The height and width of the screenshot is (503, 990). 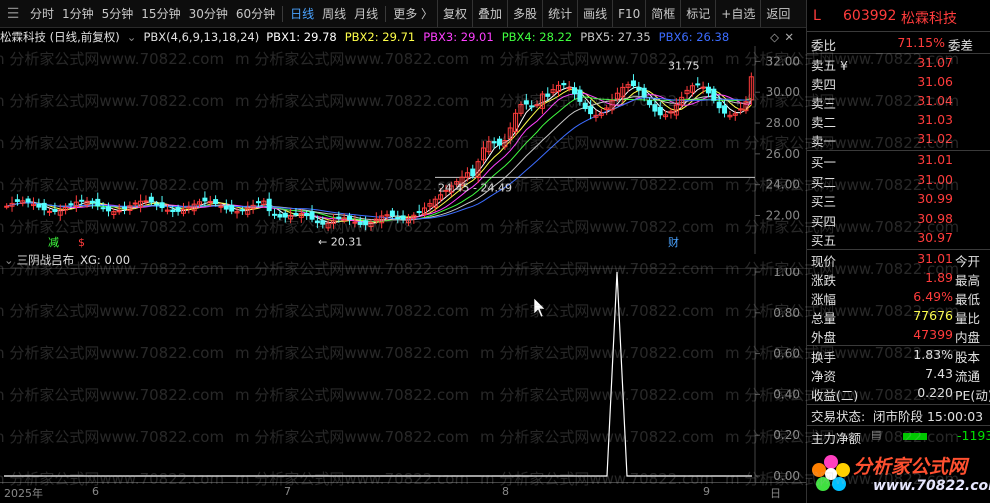 I want to click on sub-indicator-name: 三阴战吕布, so click(x=46, y=260).